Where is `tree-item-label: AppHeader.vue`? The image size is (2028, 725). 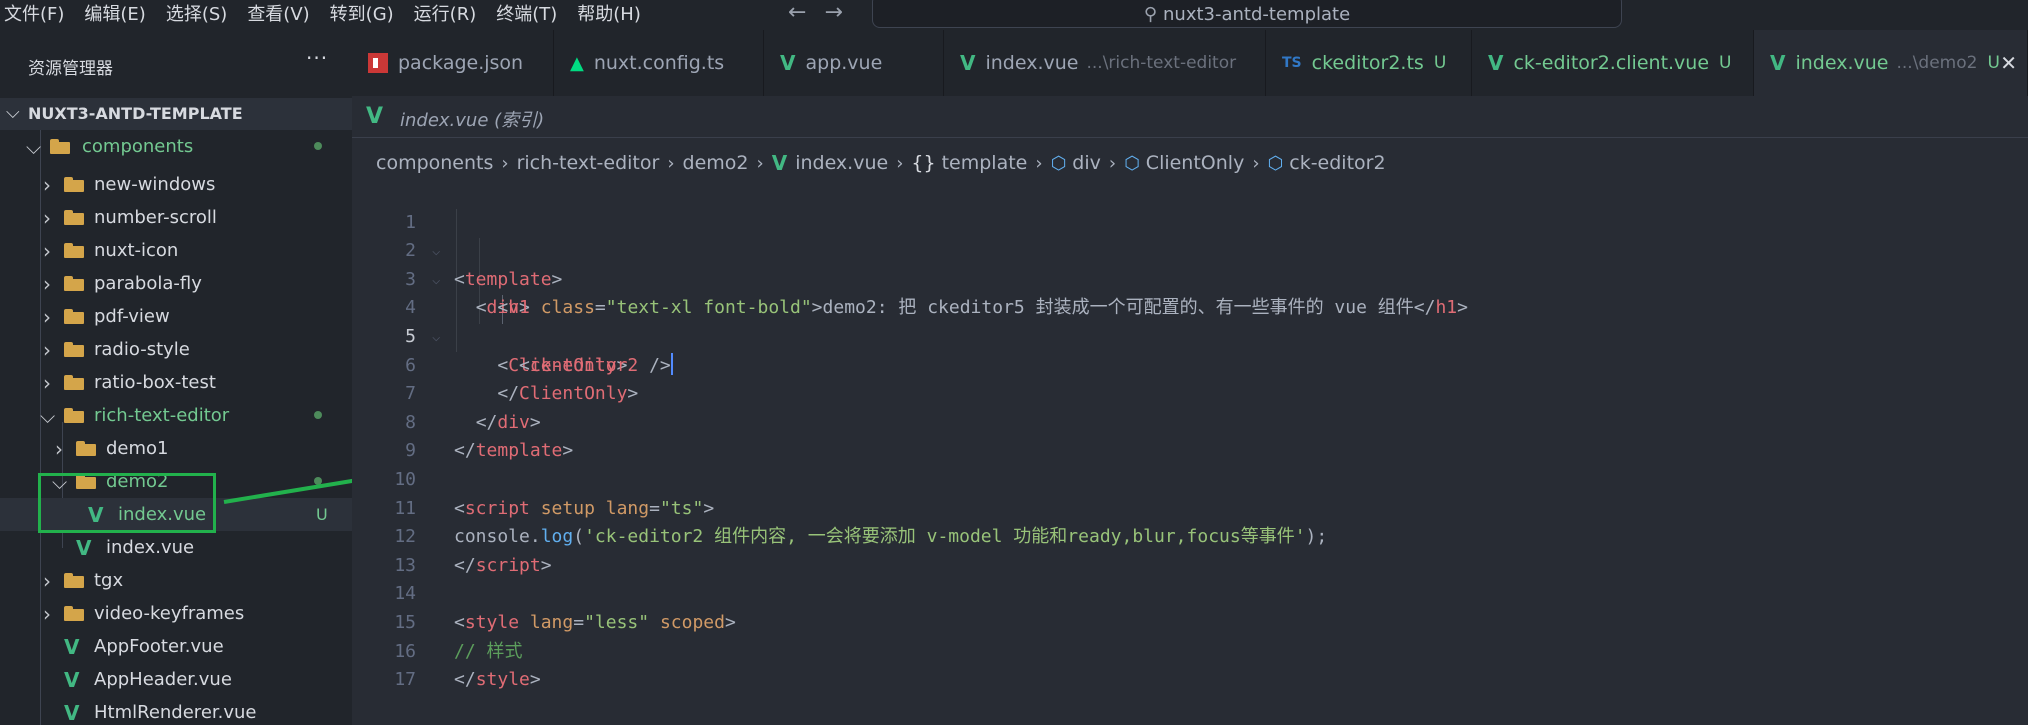
tree-item-label: AppHeader.vue is located at coordinates (163, 679).